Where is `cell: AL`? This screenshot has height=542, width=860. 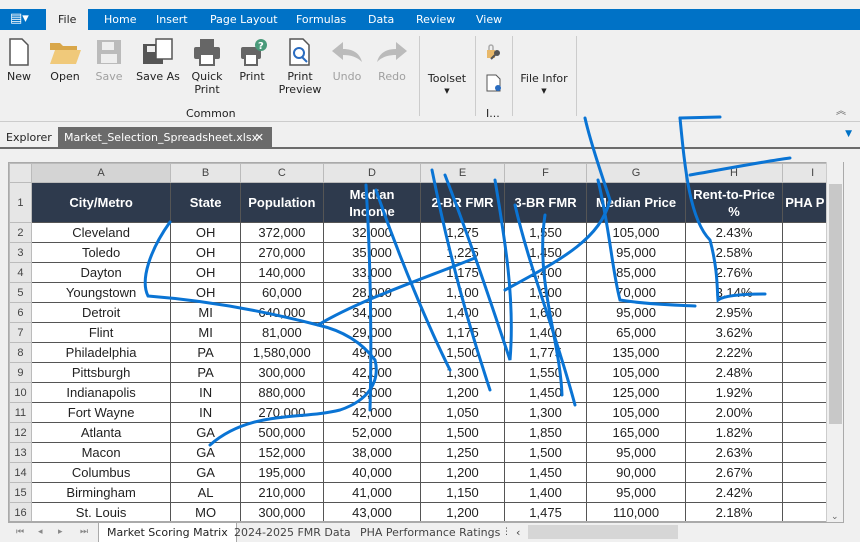 cell: AL is located at coordinates (205, 492).